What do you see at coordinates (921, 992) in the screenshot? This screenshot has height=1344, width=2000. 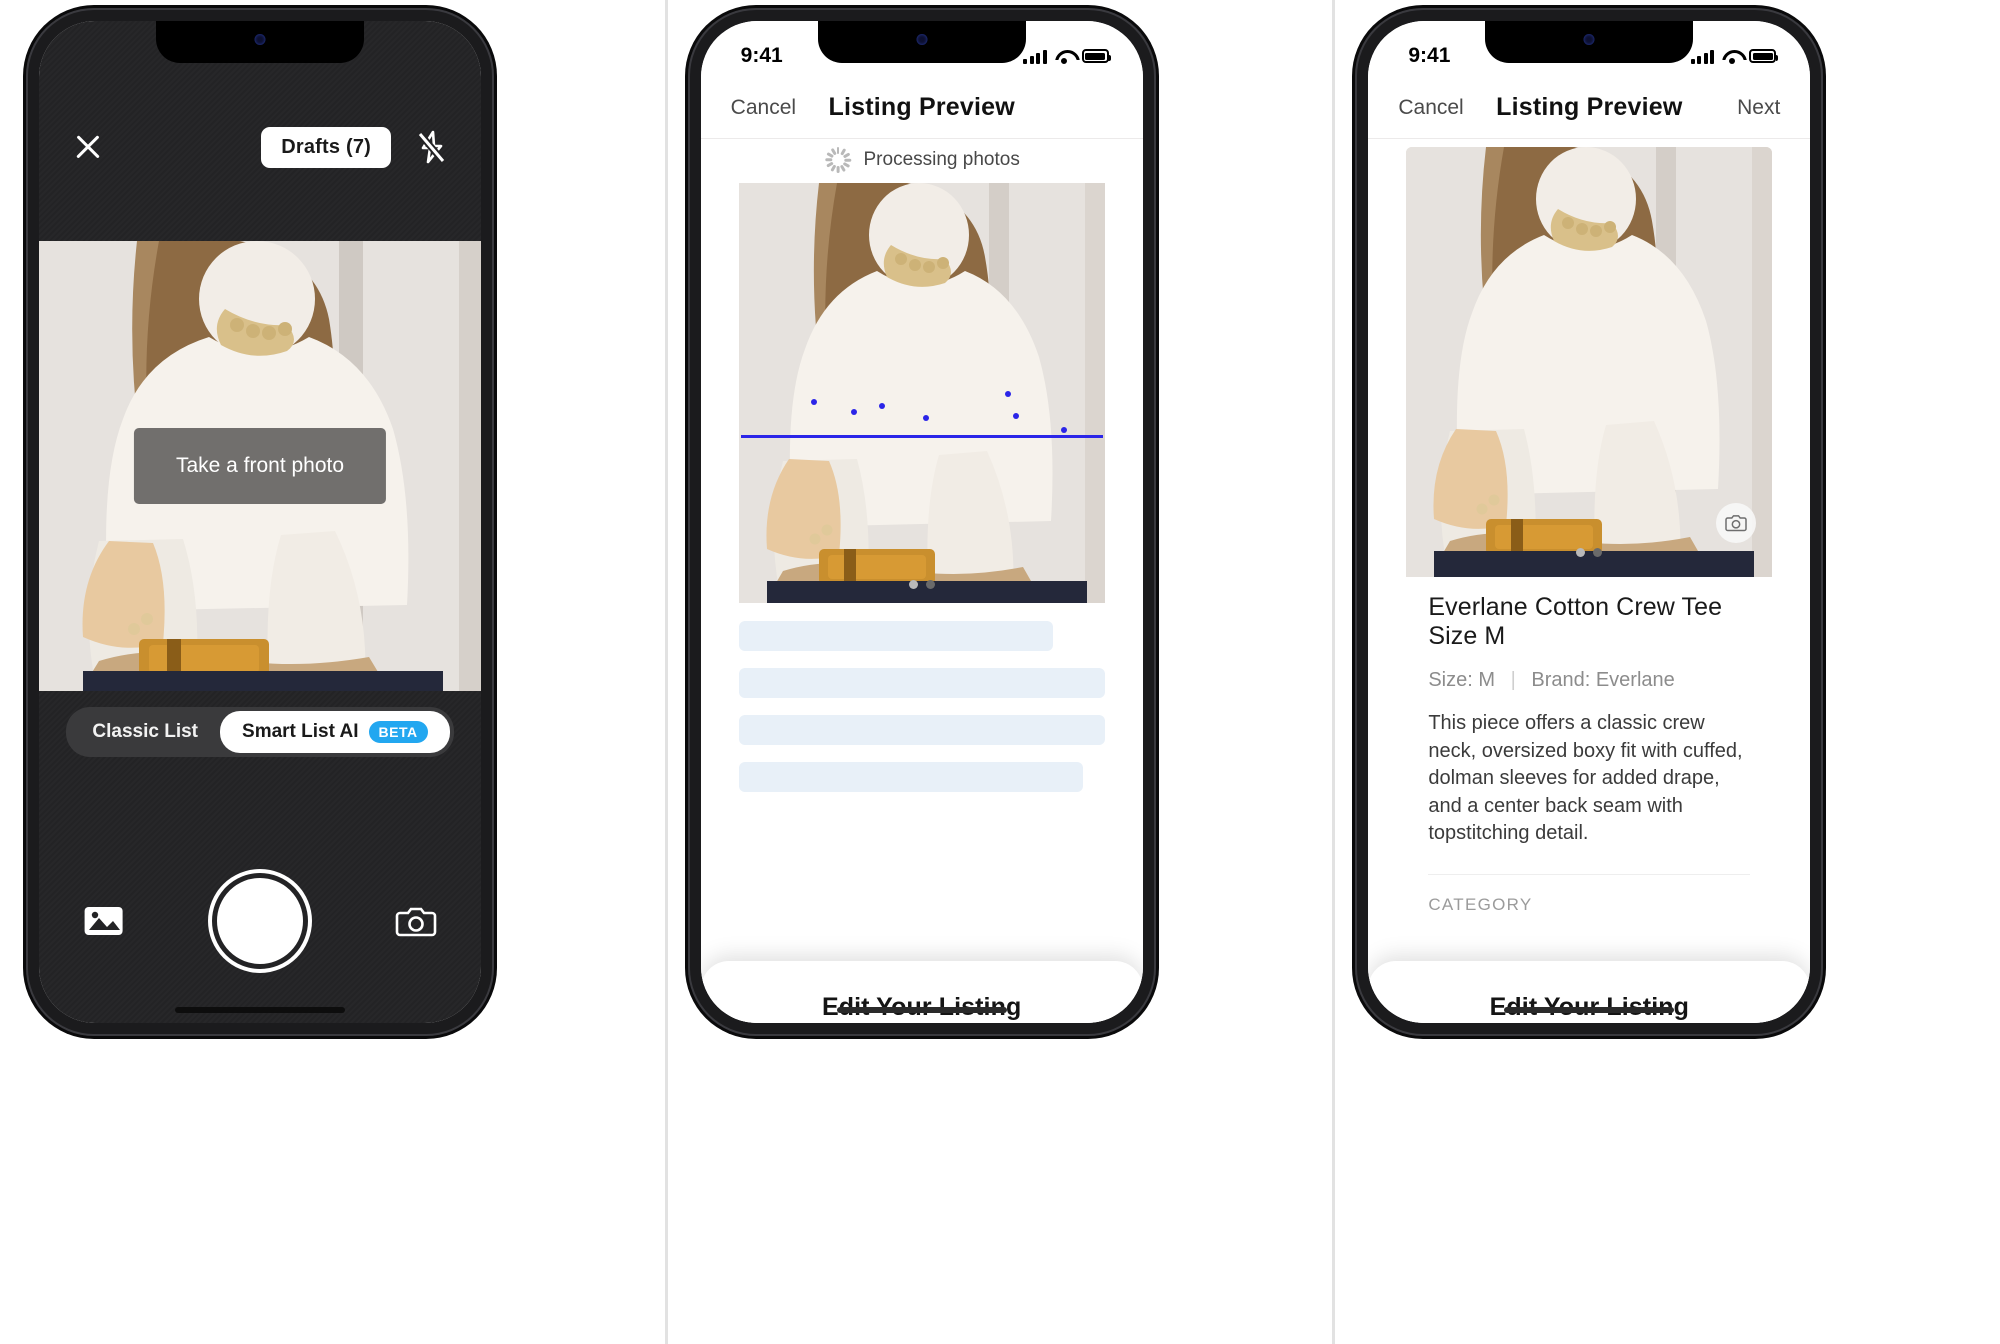 I see `edit-listing-sheet-2: Edit Your Listing Photos 1/16 Photos` at bounding box center [921, 992].